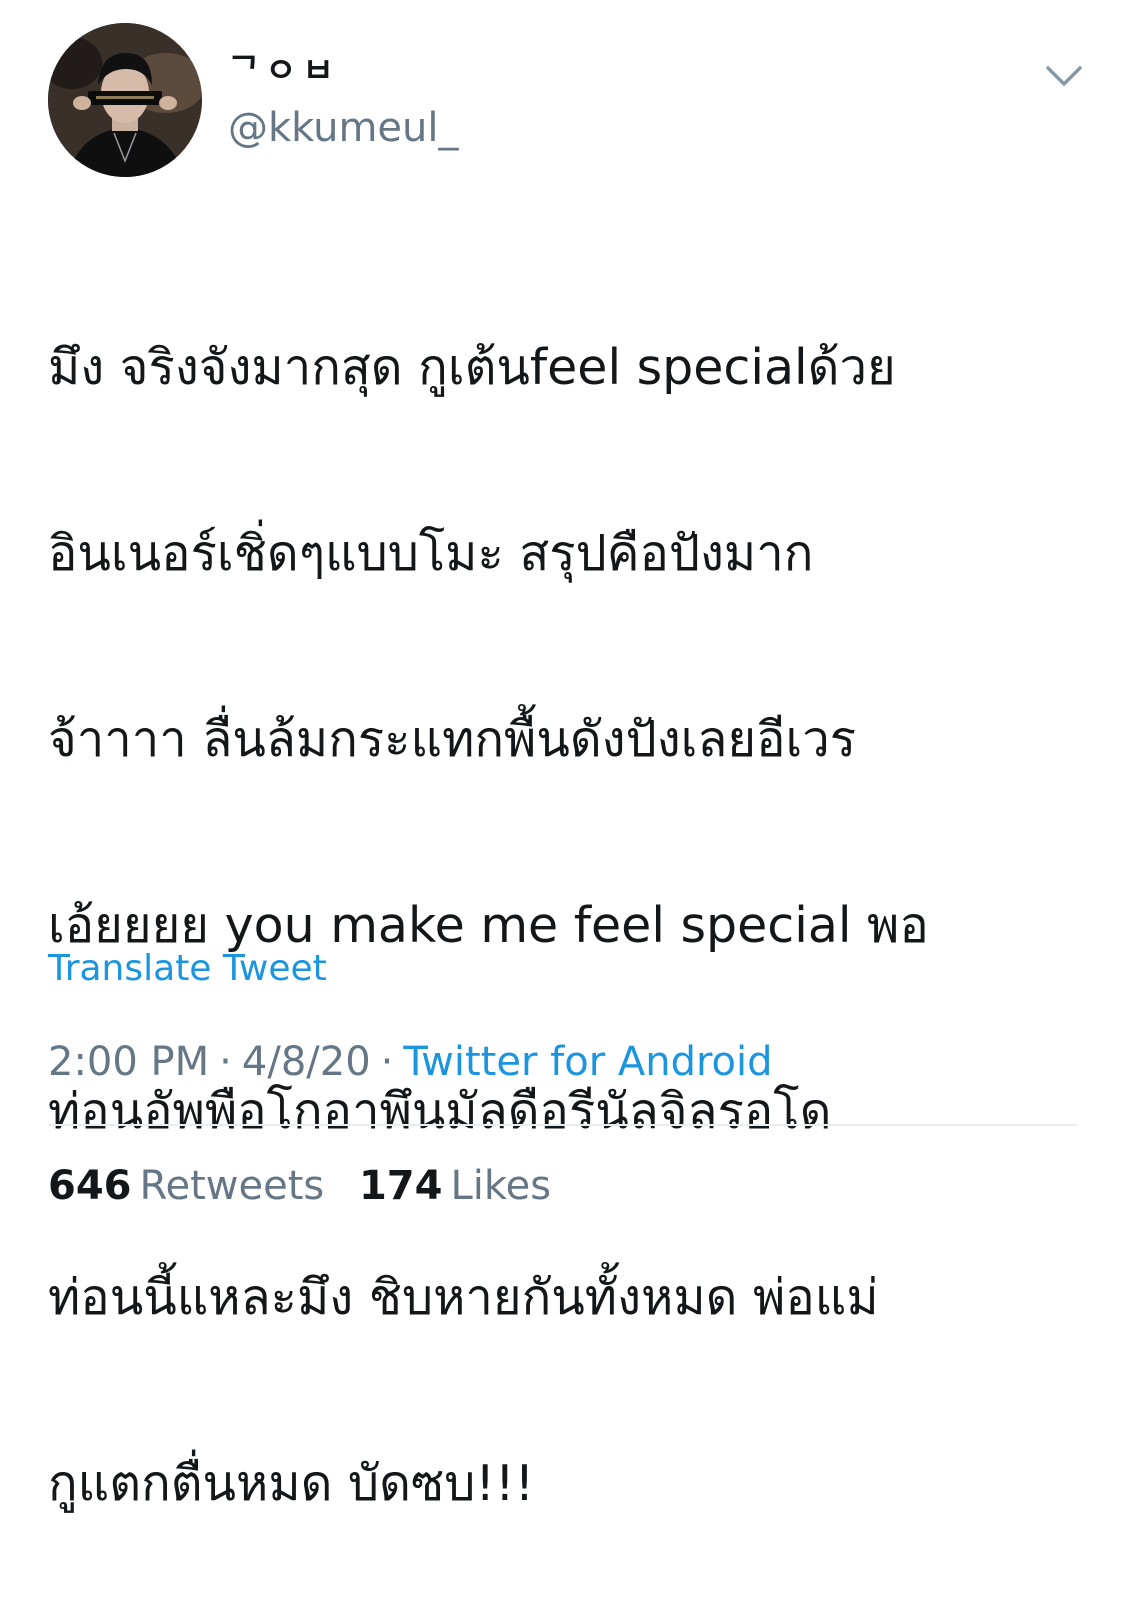 This screenshot has height=1623, width=1125. What do you see at coordinates (232, 1186) in the screenshot?
I see `retweets-label: Retweets` at bounding box center [232, 1186].